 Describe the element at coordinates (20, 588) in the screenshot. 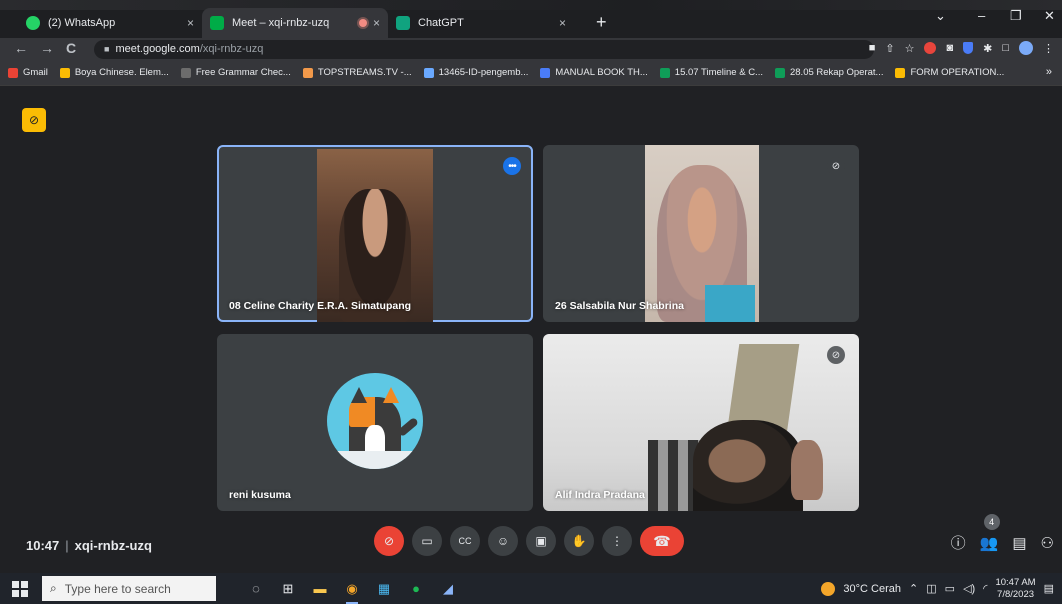

I see `windows-start-icon` at that location.